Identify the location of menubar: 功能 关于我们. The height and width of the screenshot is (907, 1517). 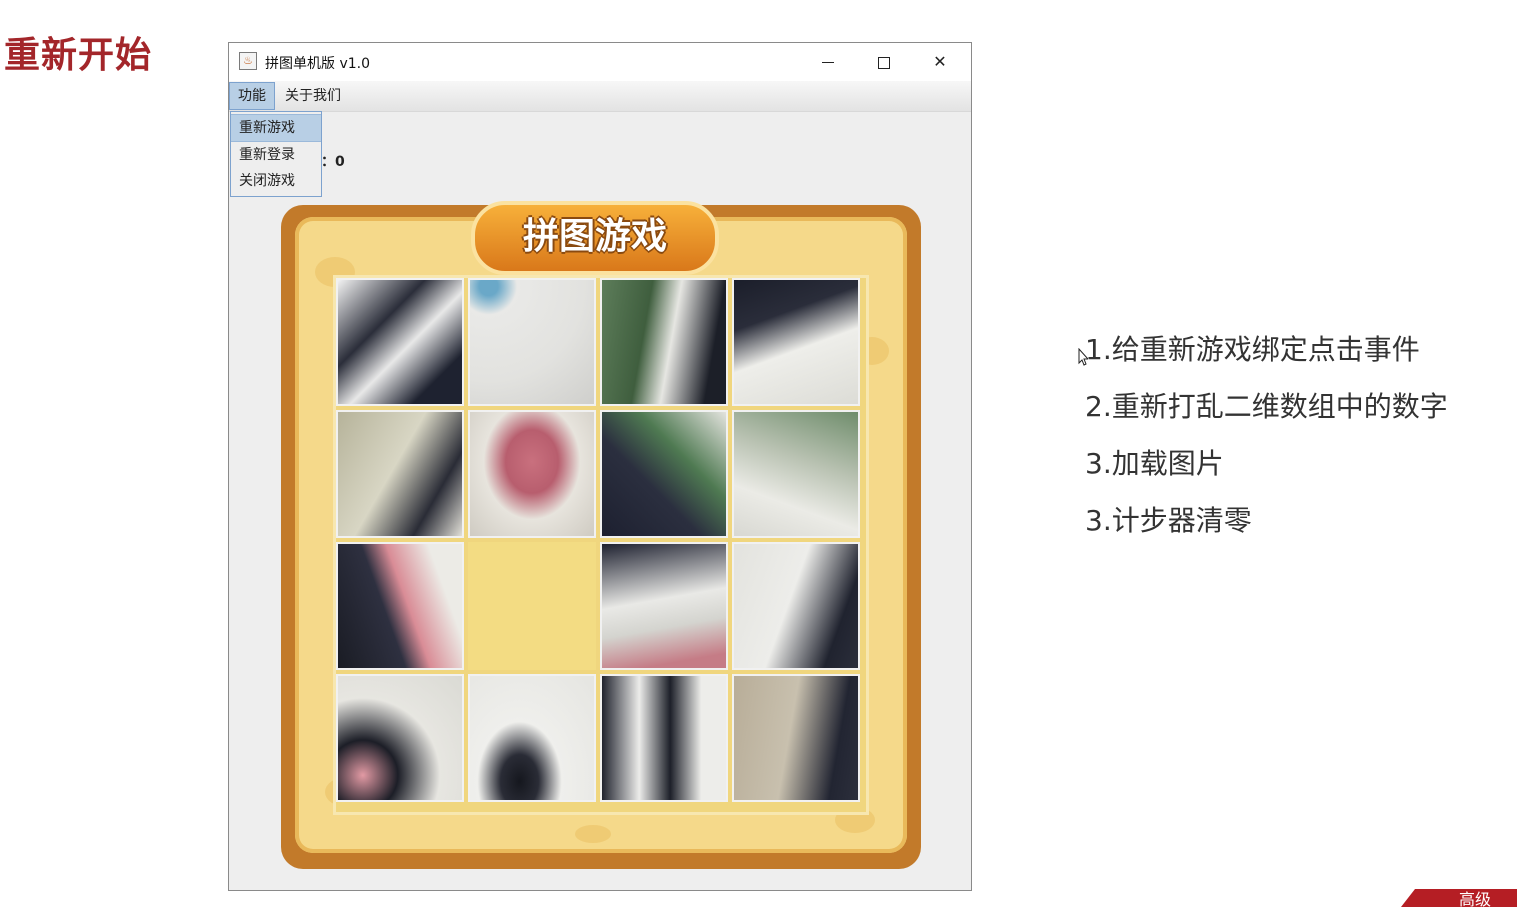
(600, 96).